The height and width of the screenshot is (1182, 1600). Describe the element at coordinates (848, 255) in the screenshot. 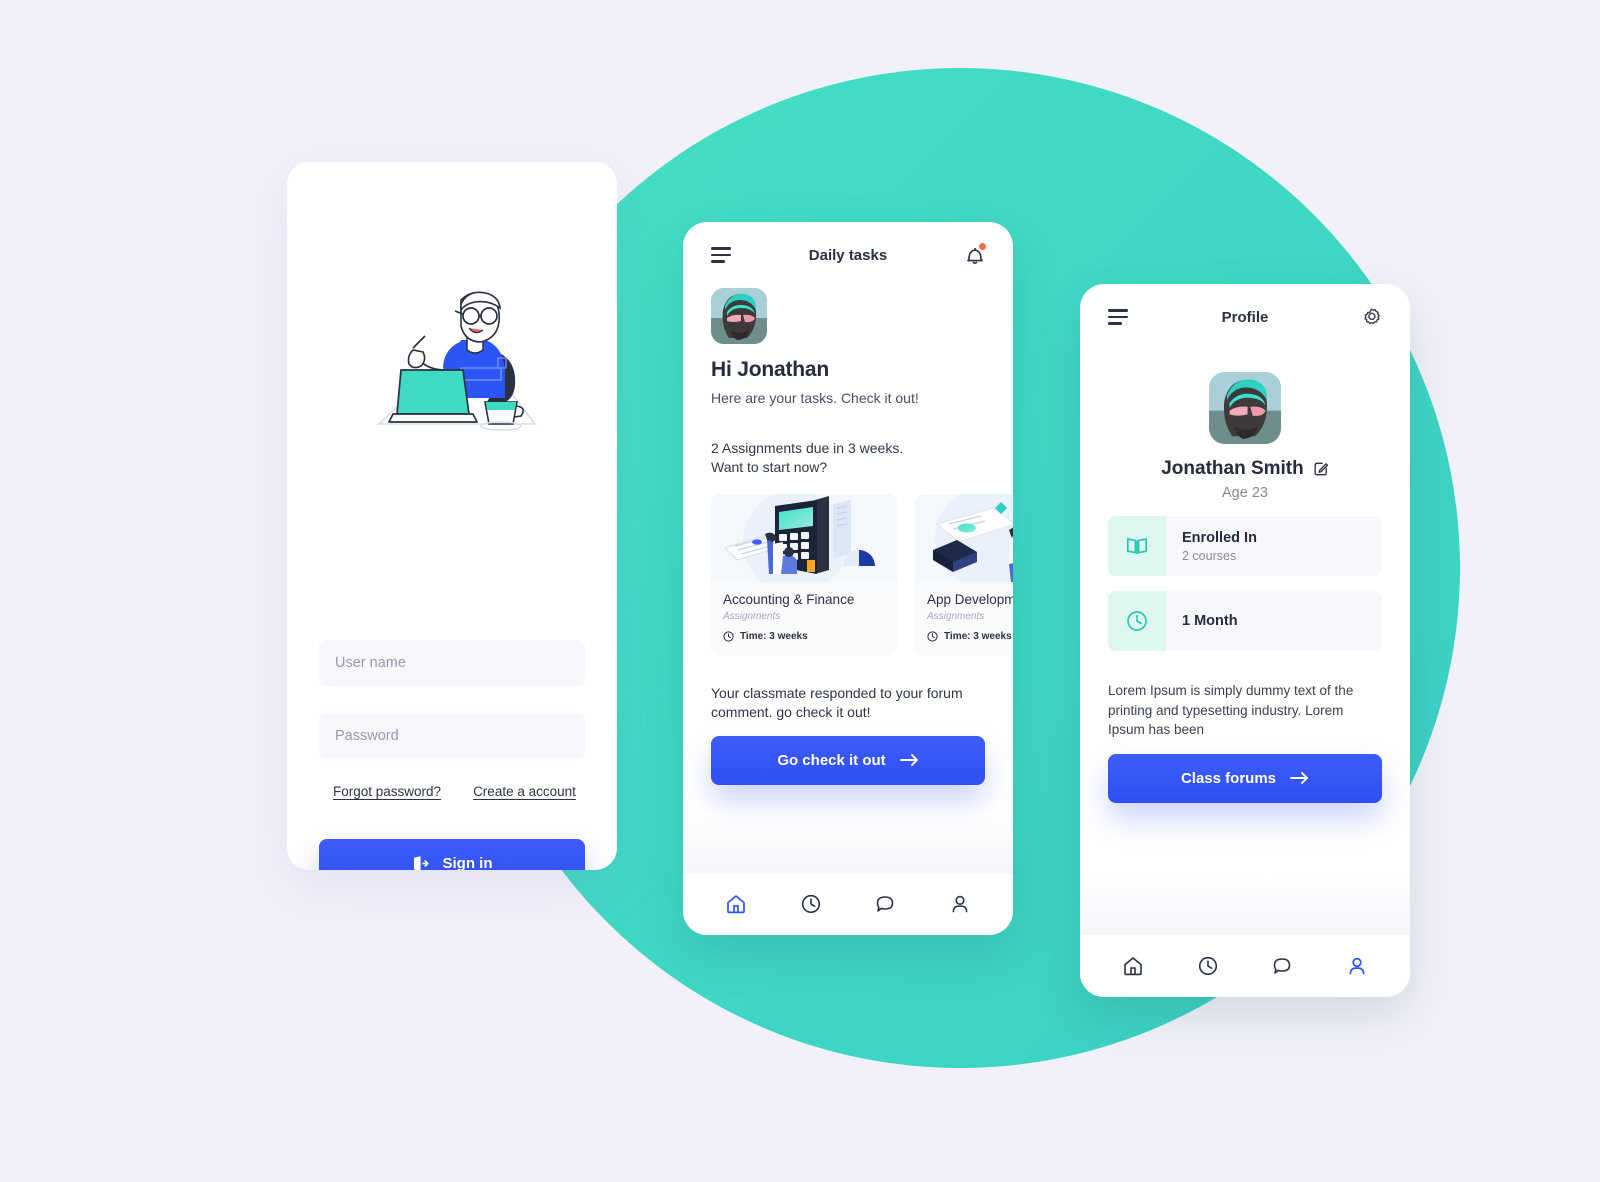

I see `tasks-header: Daily tasks` at that location.